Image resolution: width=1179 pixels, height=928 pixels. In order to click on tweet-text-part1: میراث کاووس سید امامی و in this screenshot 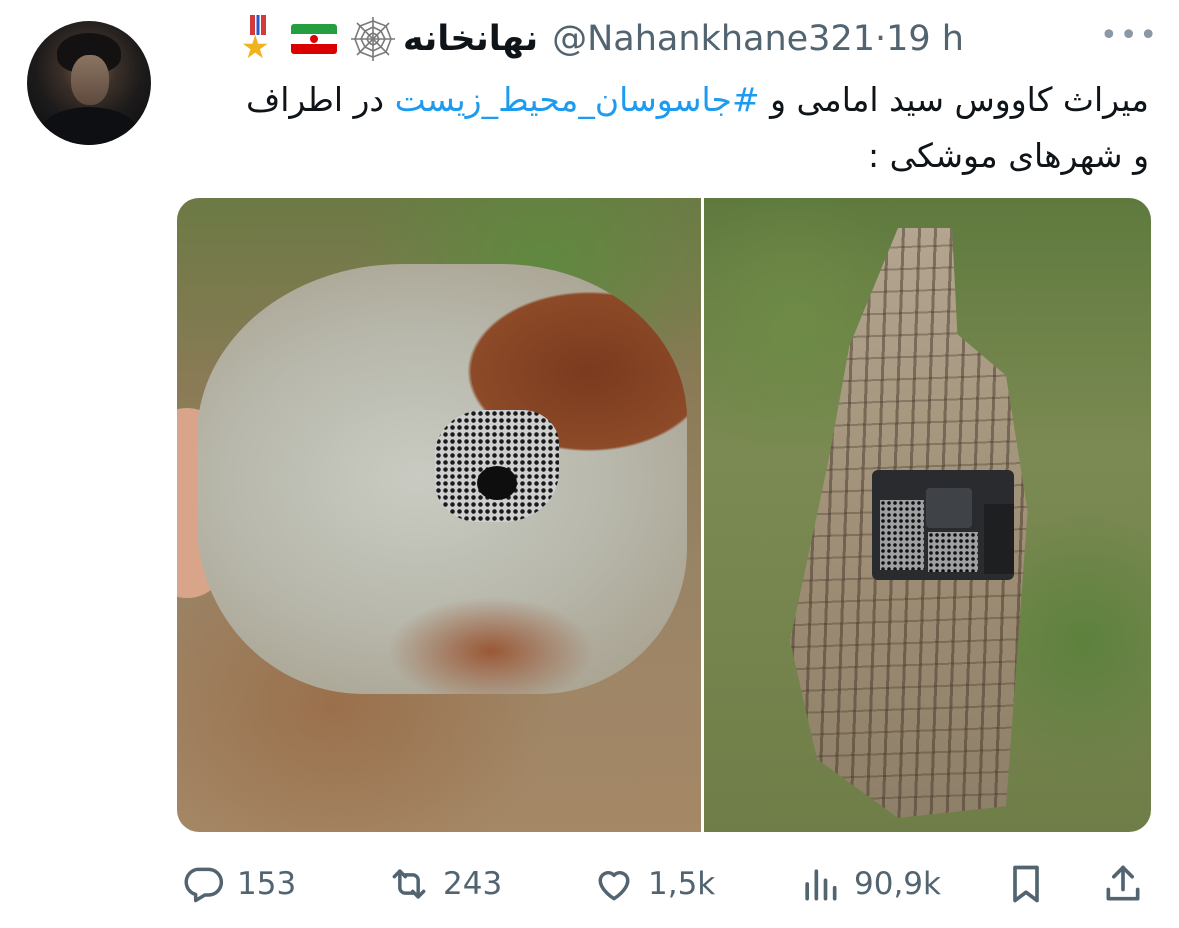, I will do `click(954, 99)`.